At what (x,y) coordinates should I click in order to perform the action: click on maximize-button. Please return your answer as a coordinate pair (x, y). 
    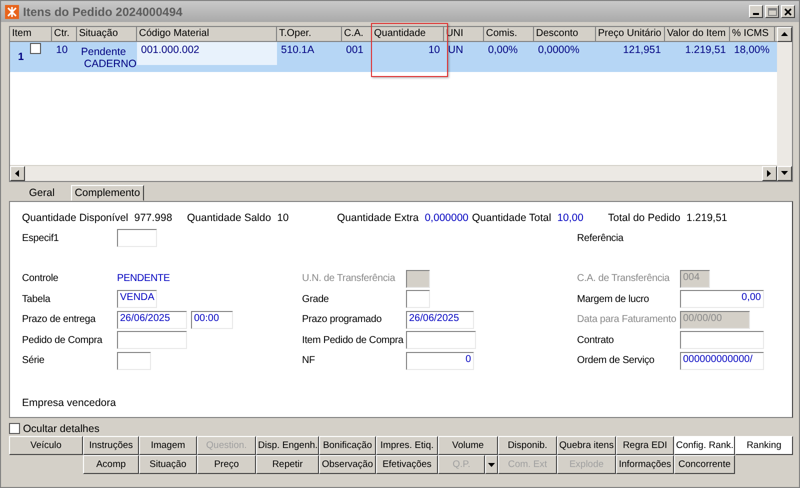
    Looking at the image, I should click on (772, 11).